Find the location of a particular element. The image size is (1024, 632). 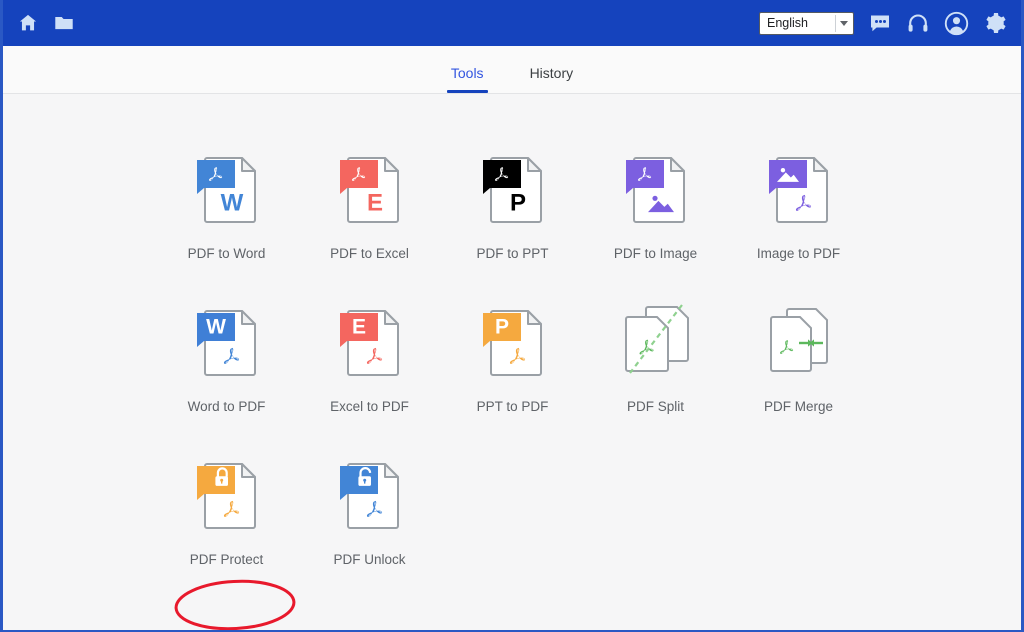

language-select: English is located at coordinates (806, 23).